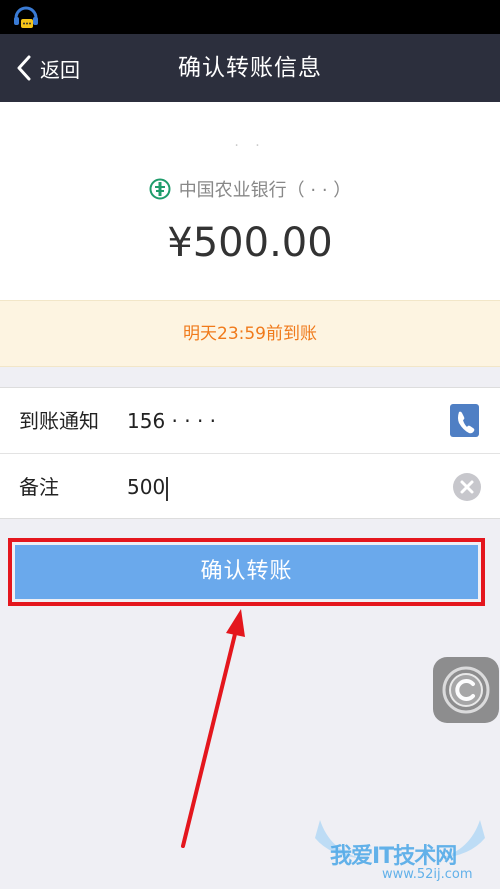  Describe the element at coordinates (160, 189) in the screenshot. I see `abc-bank-logo-icon` at that location.